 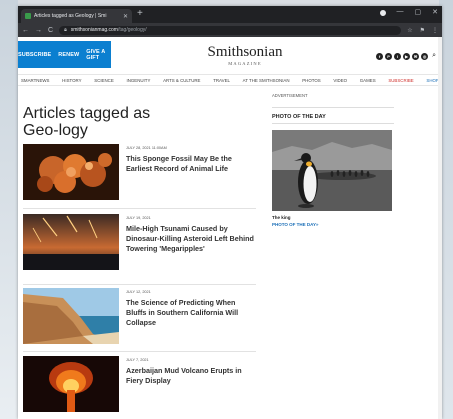 I want to click on nav-games: GAMES, so click(x=368, y=80).